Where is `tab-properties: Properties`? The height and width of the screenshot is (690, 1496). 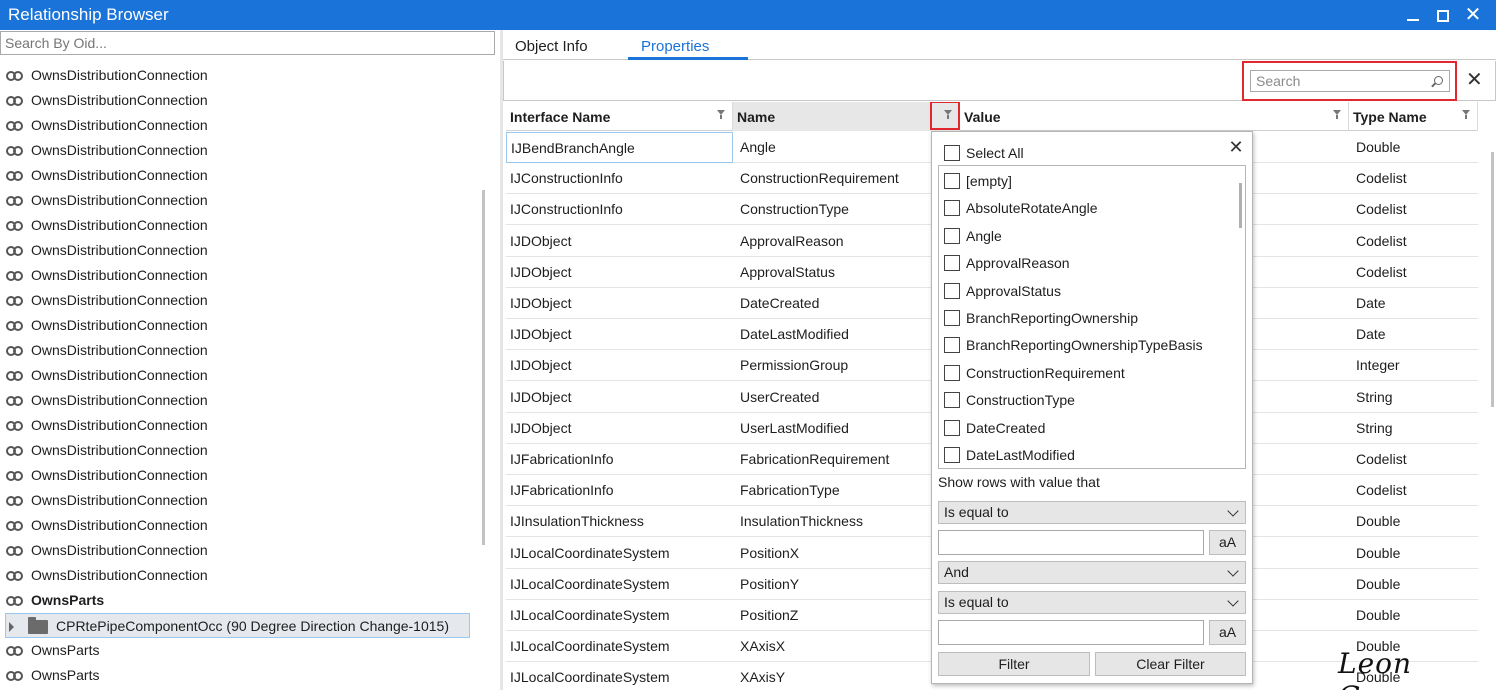
tab-properties: Properties is located at coordinates (675, 46).